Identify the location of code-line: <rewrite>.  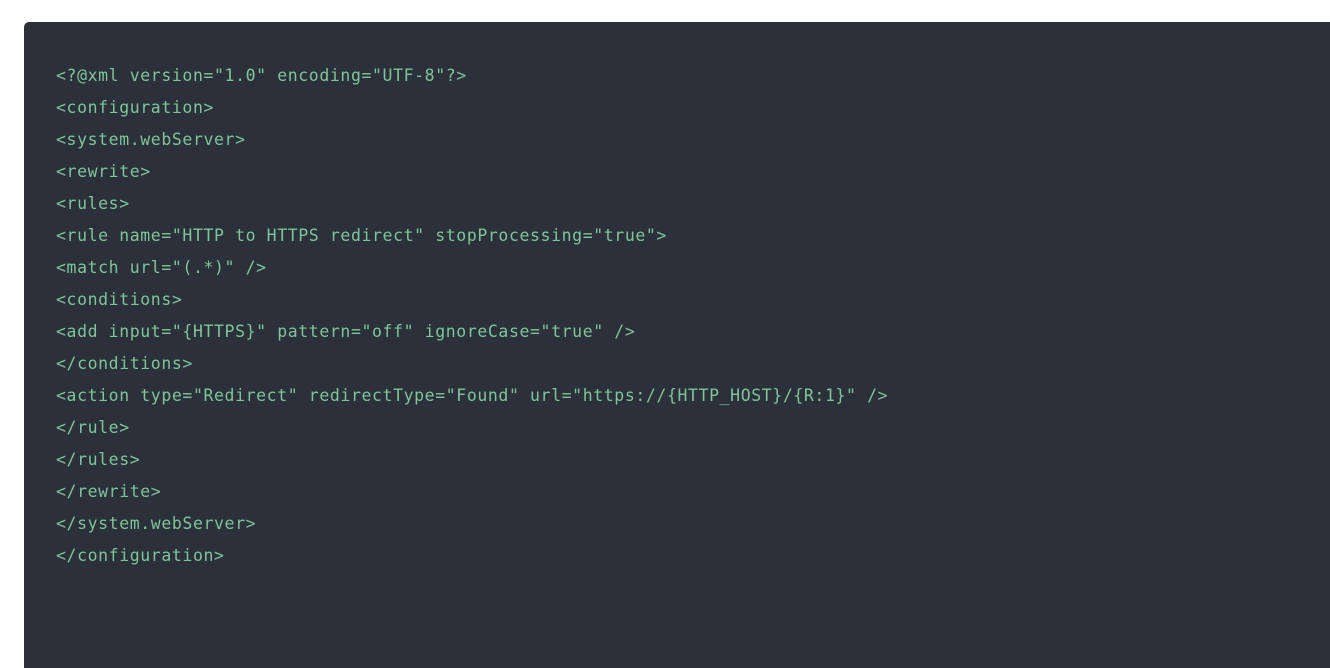
(103, 171).